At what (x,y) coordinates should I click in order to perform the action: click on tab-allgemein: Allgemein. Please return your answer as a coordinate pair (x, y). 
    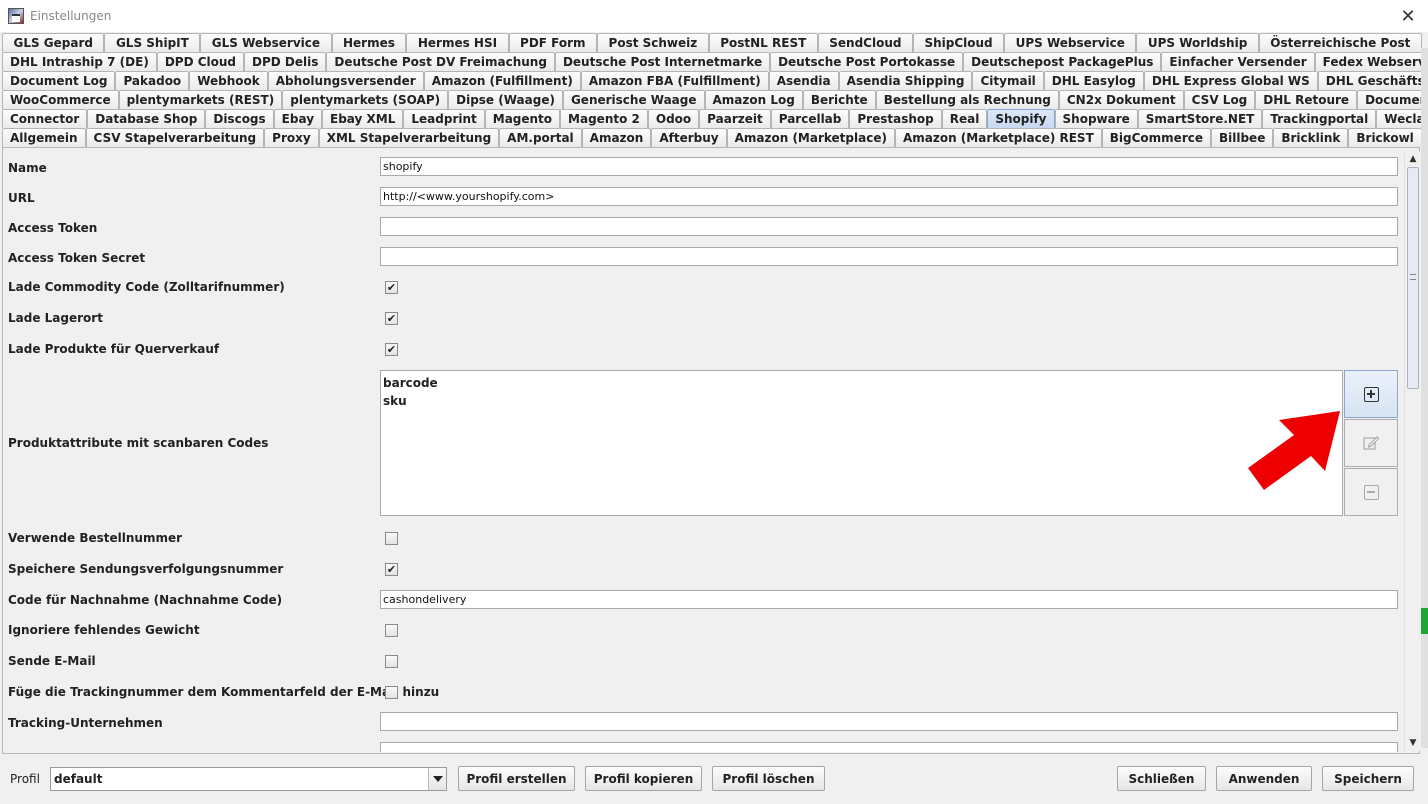
    Looking at the image, I should click on (44, 137).